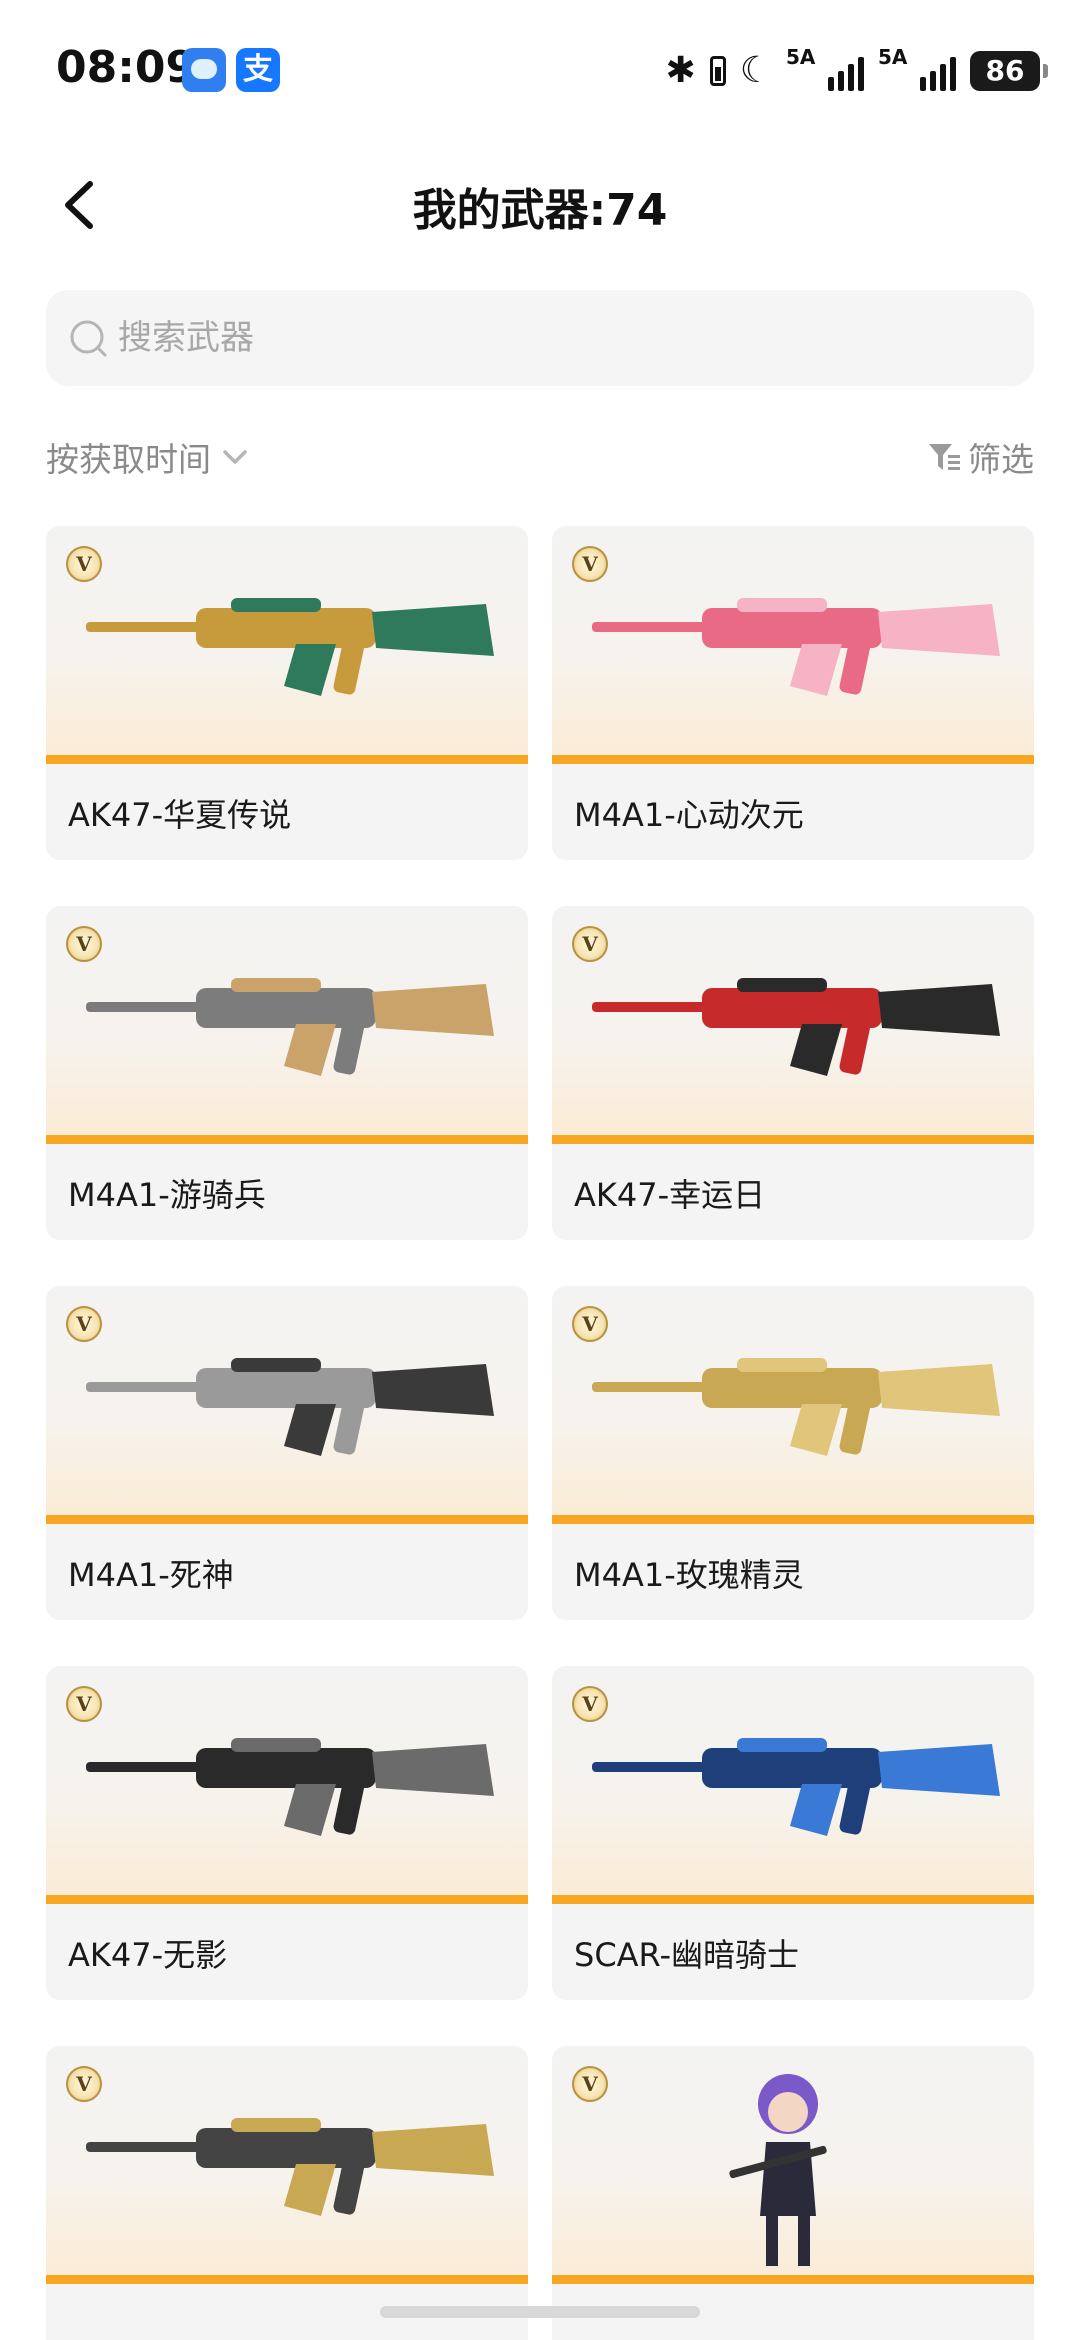 The image size is (1080, 2340). I want to click on status-time: 08:09, so click(126, 67).